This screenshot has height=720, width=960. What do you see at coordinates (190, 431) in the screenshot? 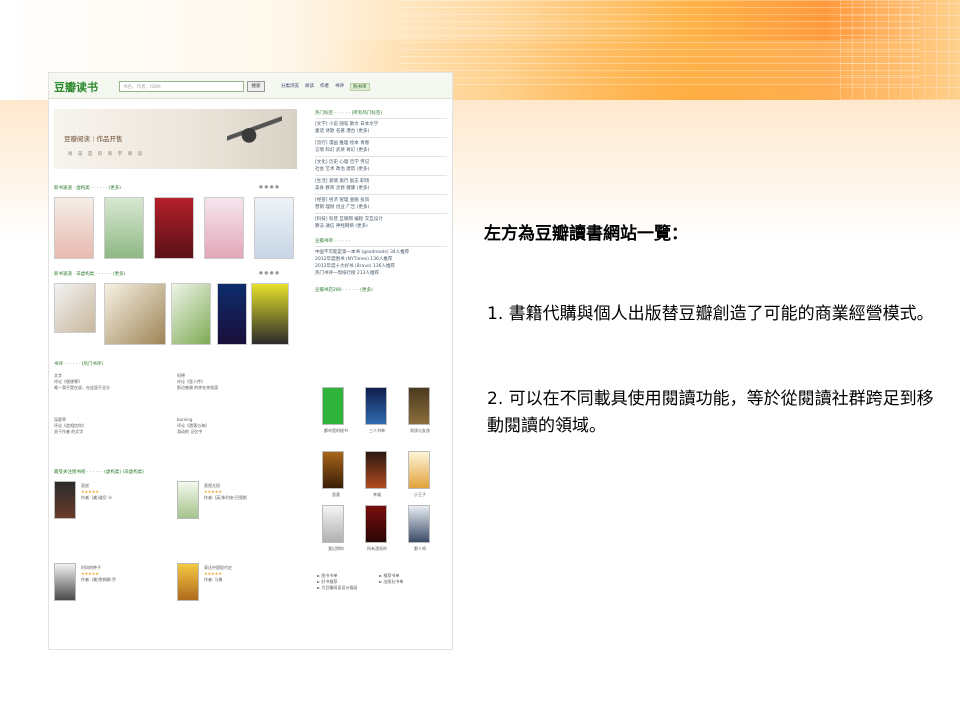
I see `review-snippet: 游动的 记忆中` at bounding box center [190, 431].